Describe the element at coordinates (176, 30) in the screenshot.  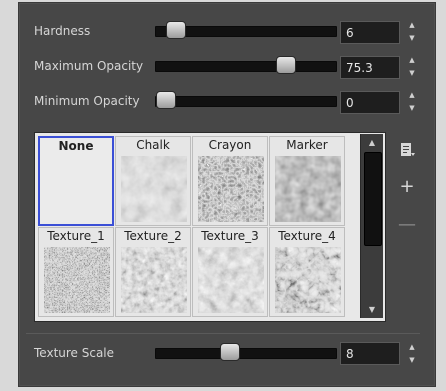
I see `hardness-slider-thumb` at that location.